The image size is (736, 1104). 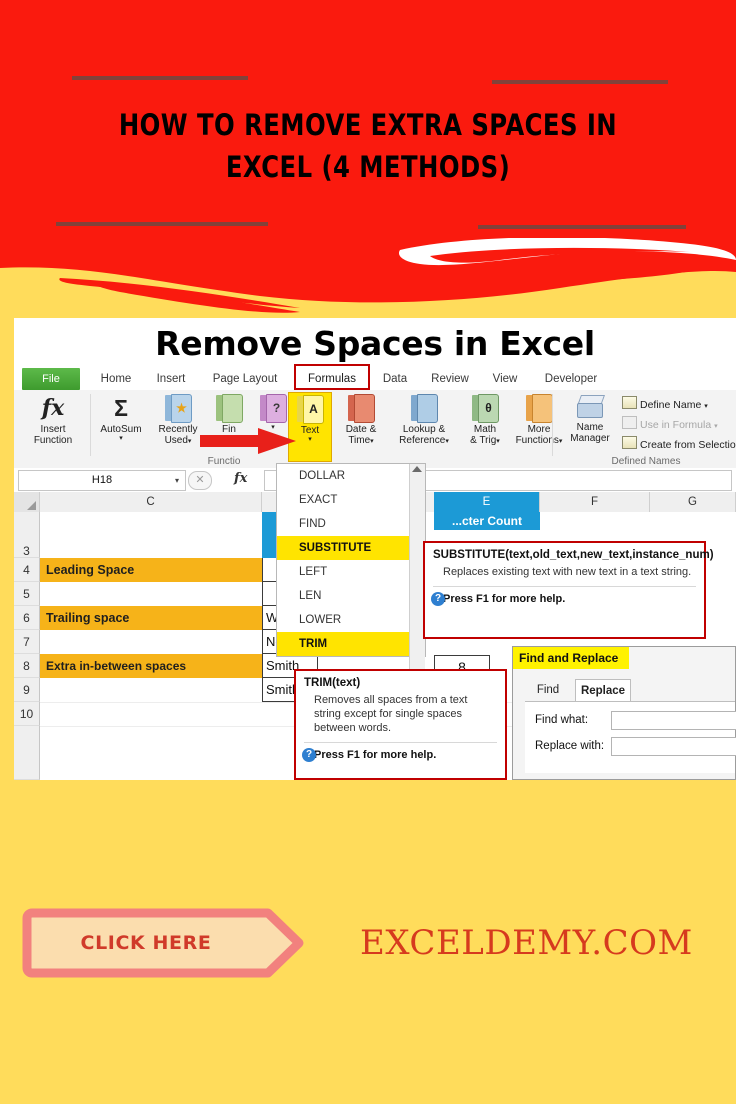 What do you see at coordinates (679, 443) in the screenshot?
I see `create-from-selection-button: Create from Selection` at bounding box center [679, 443].